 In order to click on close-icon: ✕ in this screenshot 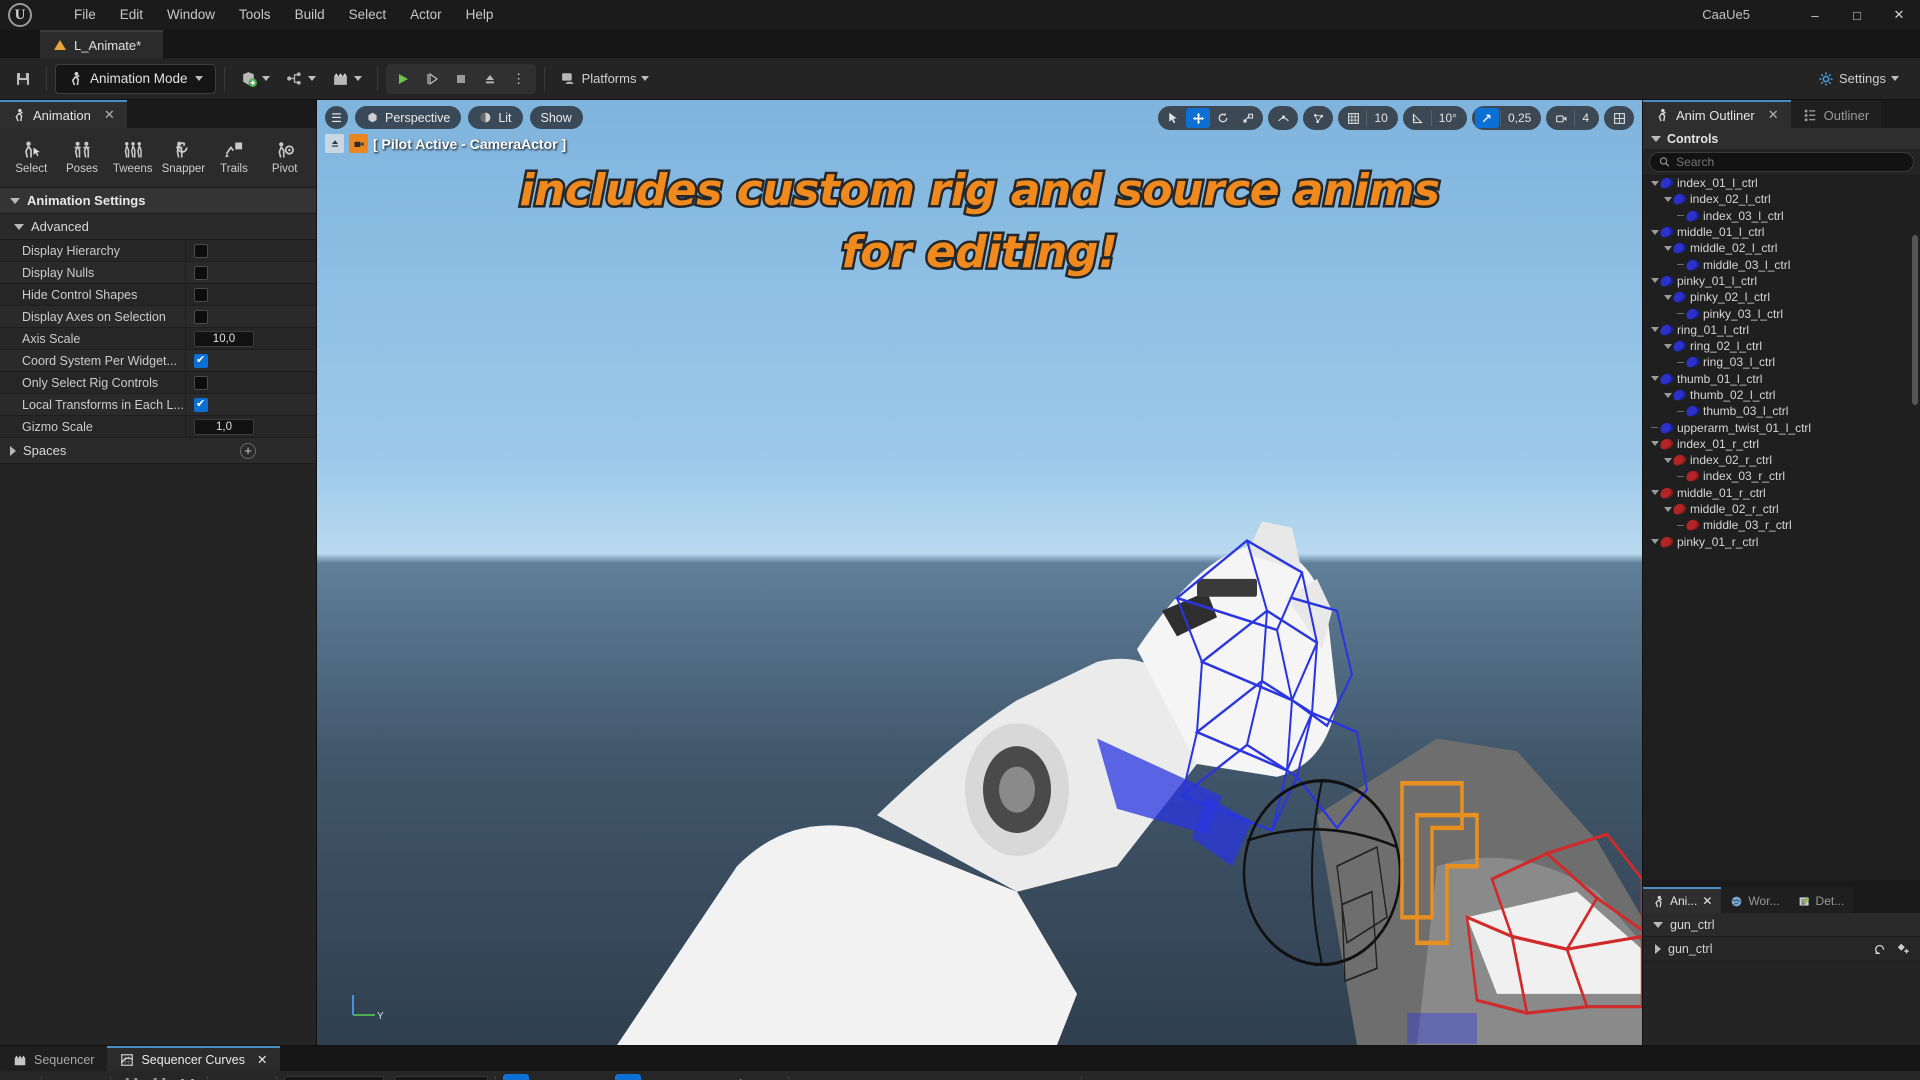, I will do `click(109, 115)`.